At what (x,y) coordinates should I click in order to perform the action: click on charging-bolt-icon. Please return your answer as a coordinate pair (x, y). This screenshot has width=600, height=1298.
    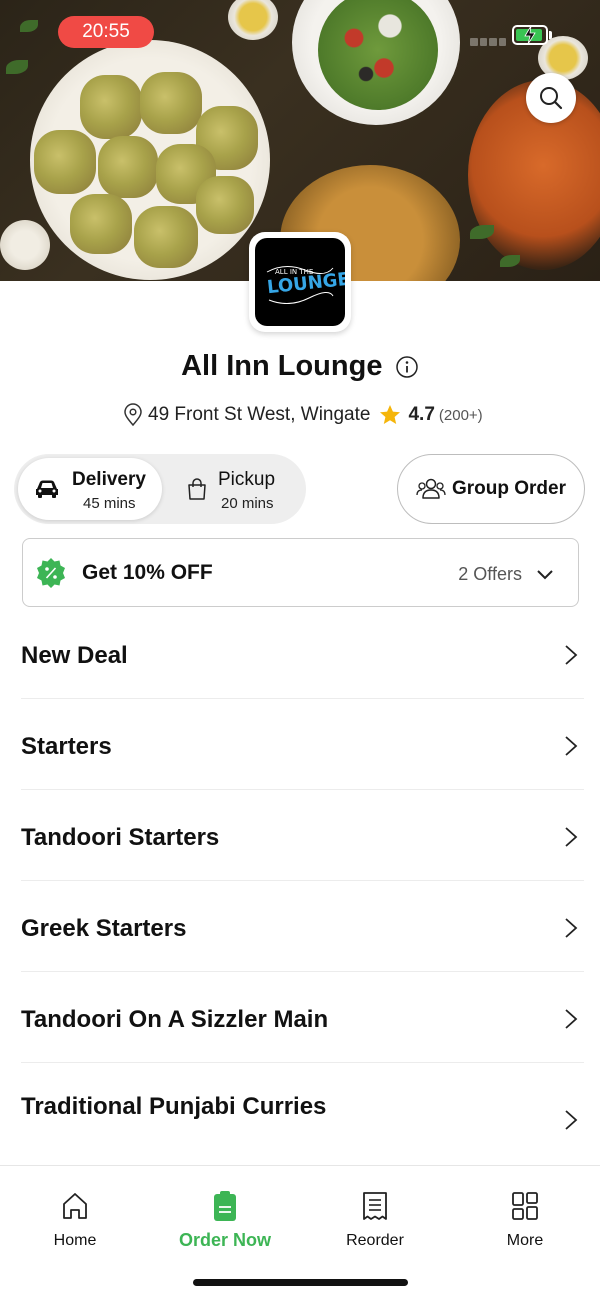
    Looking at the image, I should click on (530, 35).